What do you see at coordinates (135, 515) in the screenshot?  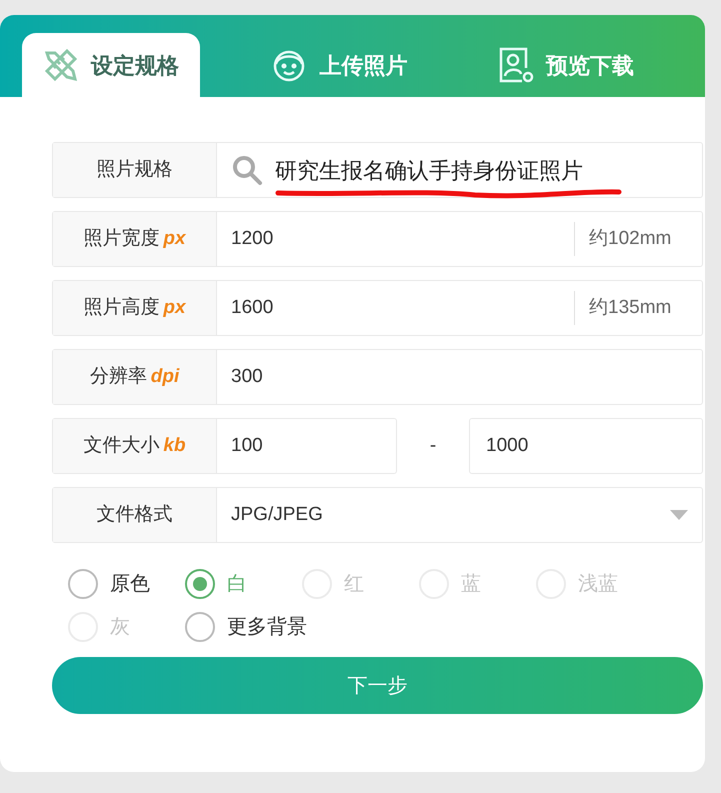 I see `field-label: 文件格式` at bounding box center [135, 515].